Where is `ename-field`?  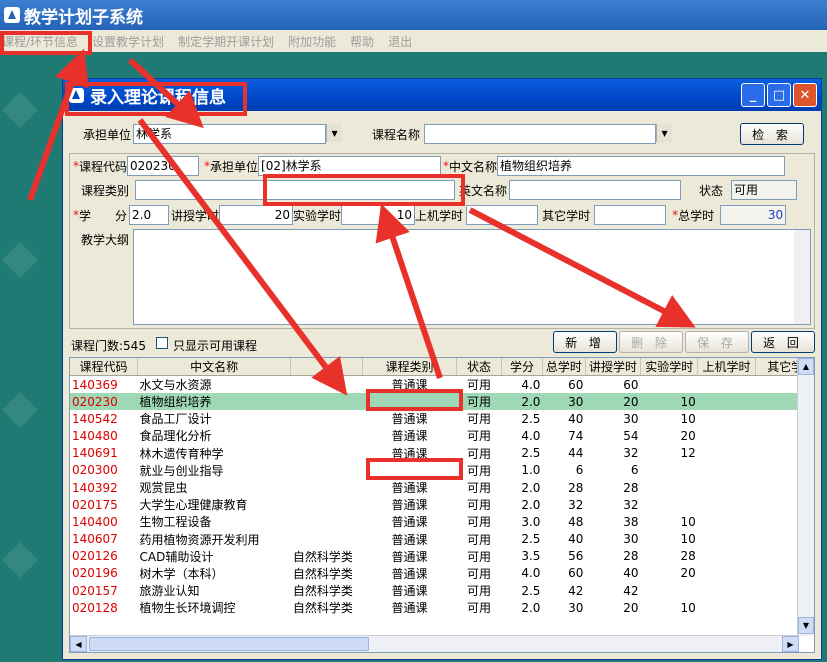 ename-field is located at coordinates (595, 190).